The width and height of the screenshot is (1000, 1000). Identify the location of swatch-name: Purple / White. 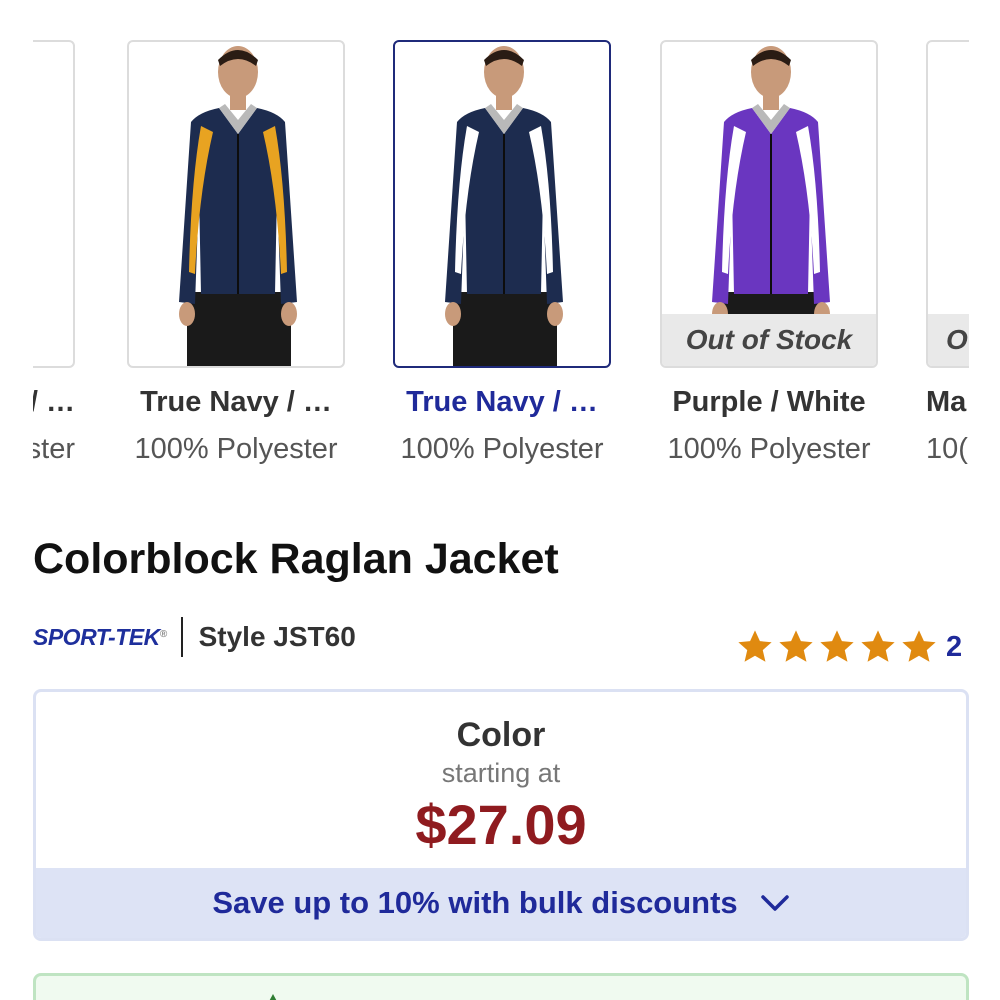
(769, 402).